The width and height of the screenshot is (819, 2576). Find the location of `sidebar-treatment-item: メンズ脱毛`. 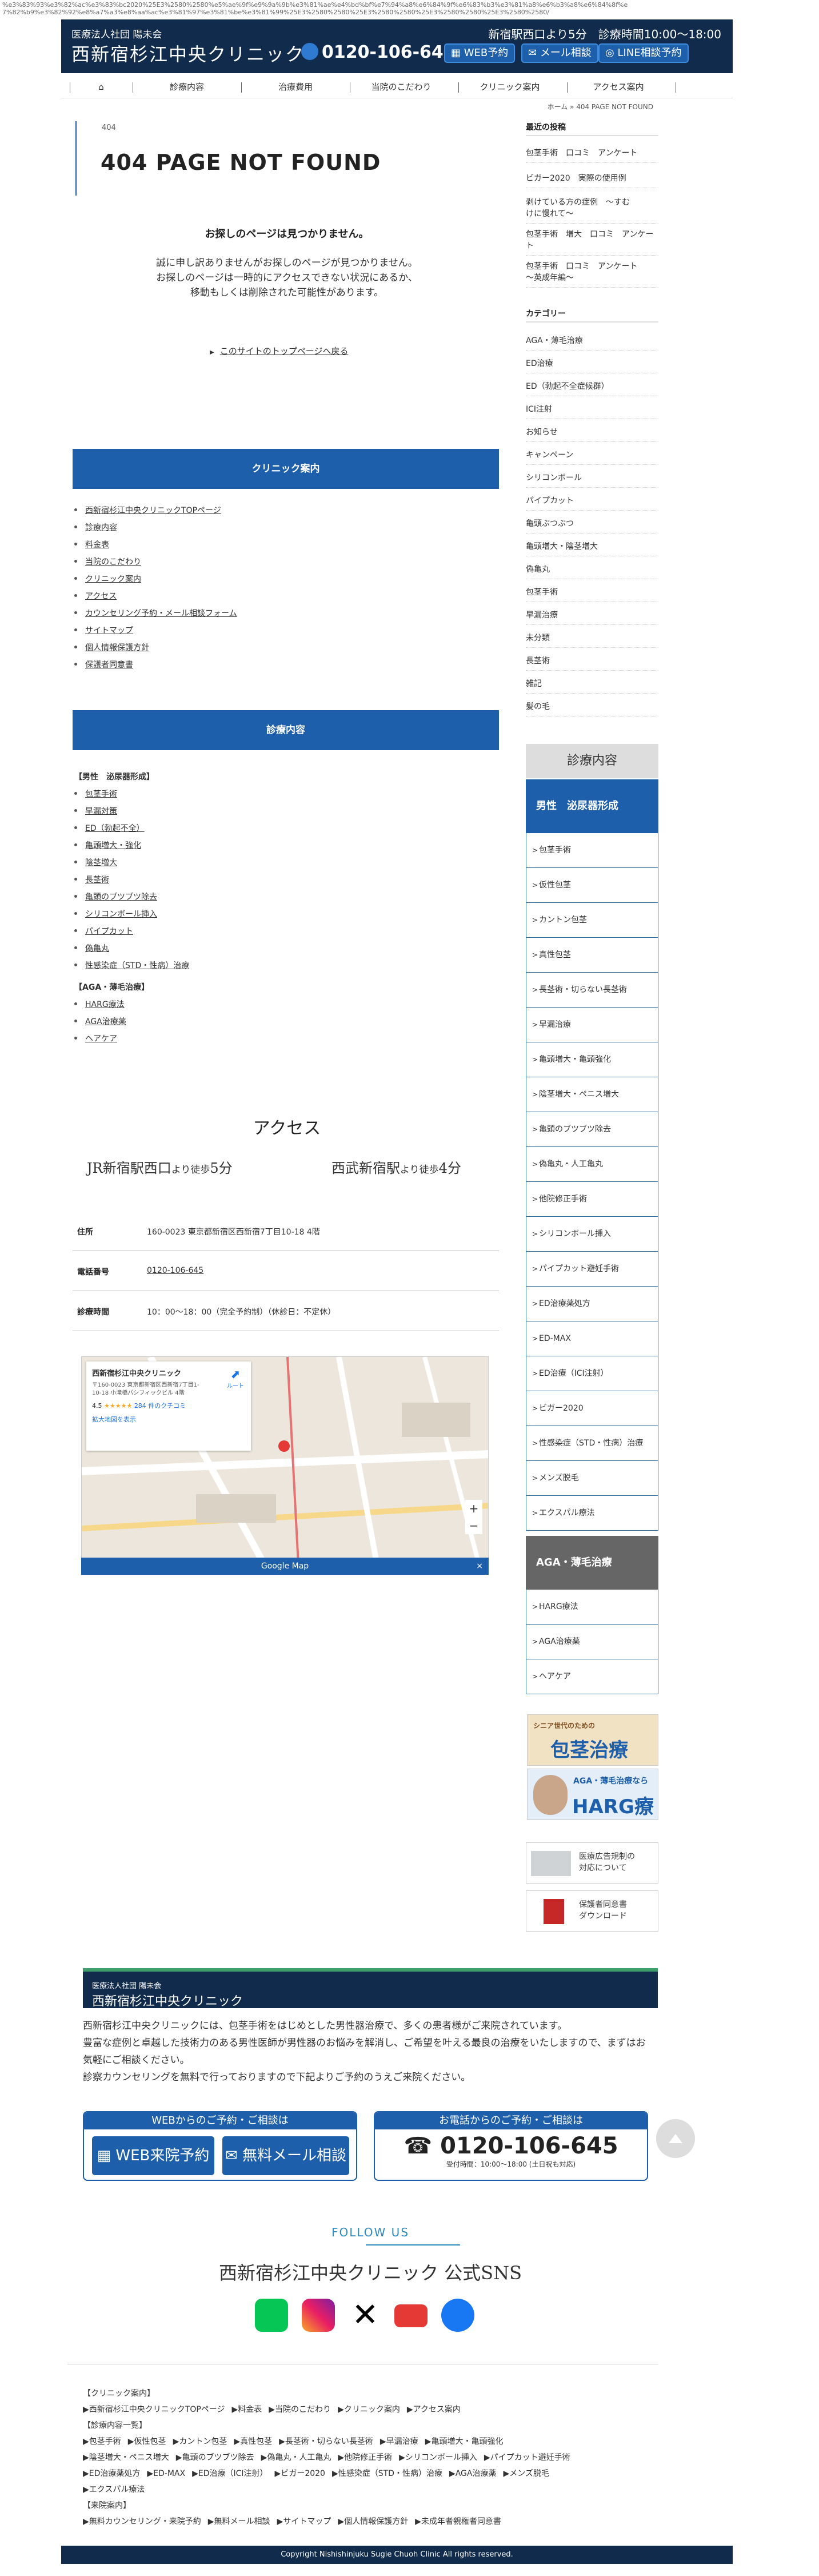

sidebar-treatment-item: メンズ脱毛 is located at coordinates (592, 1478).